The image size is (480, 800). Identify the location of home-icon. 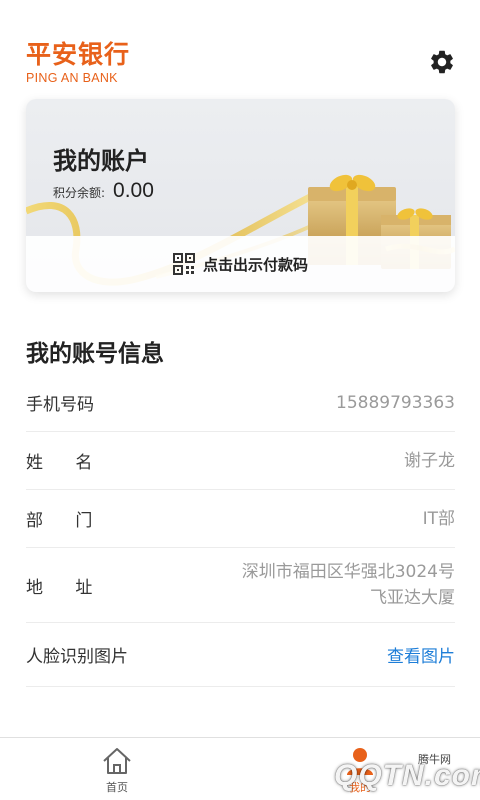
(117, 761).